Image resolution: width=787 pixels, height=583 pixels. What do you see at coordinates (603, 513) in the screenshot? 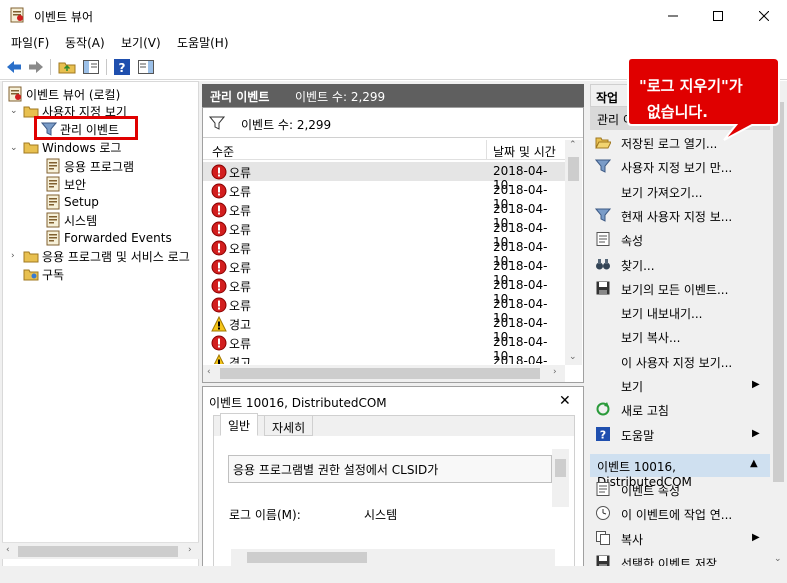
I see `task-icon` at bounding box center [603, 513].